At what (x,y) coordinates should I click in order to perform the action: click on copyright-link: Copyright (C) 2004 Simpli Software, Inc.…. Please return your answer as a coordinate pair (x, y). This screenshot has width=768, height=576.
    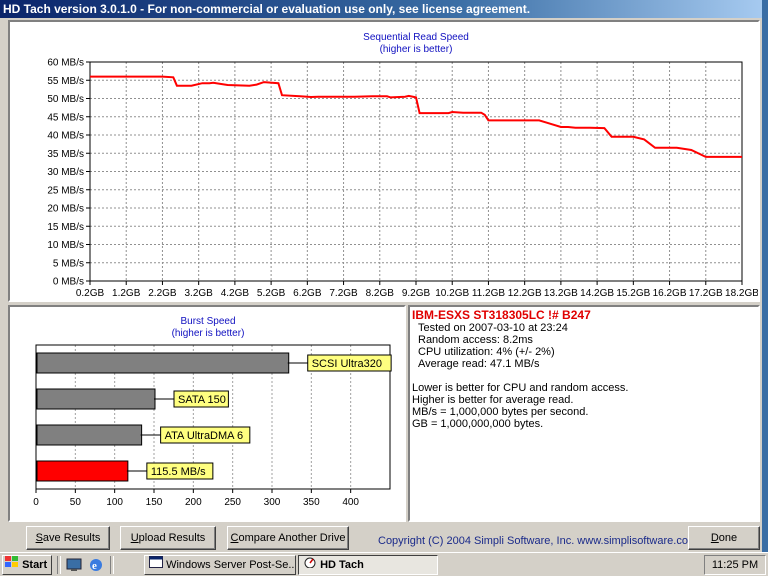
    Looking at the image, I should click on (537, 541).